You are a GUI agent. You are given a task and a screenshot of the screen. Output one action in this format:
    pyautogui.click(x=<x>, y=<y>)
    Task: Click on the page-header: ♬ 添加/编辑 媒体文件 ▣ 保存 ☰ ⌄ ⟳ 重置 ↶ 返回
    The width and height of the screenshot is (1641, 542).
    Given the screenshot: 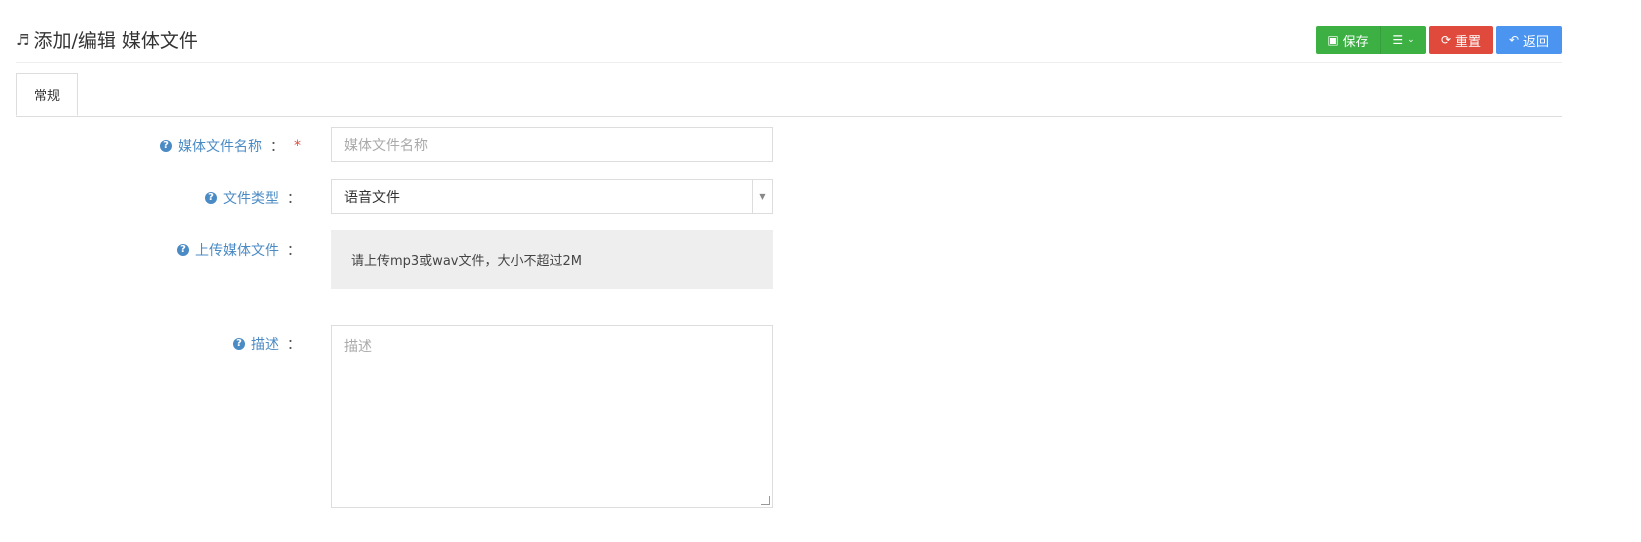 What is the action you would take?
    pyautogui.click(x=789, y=44)
    